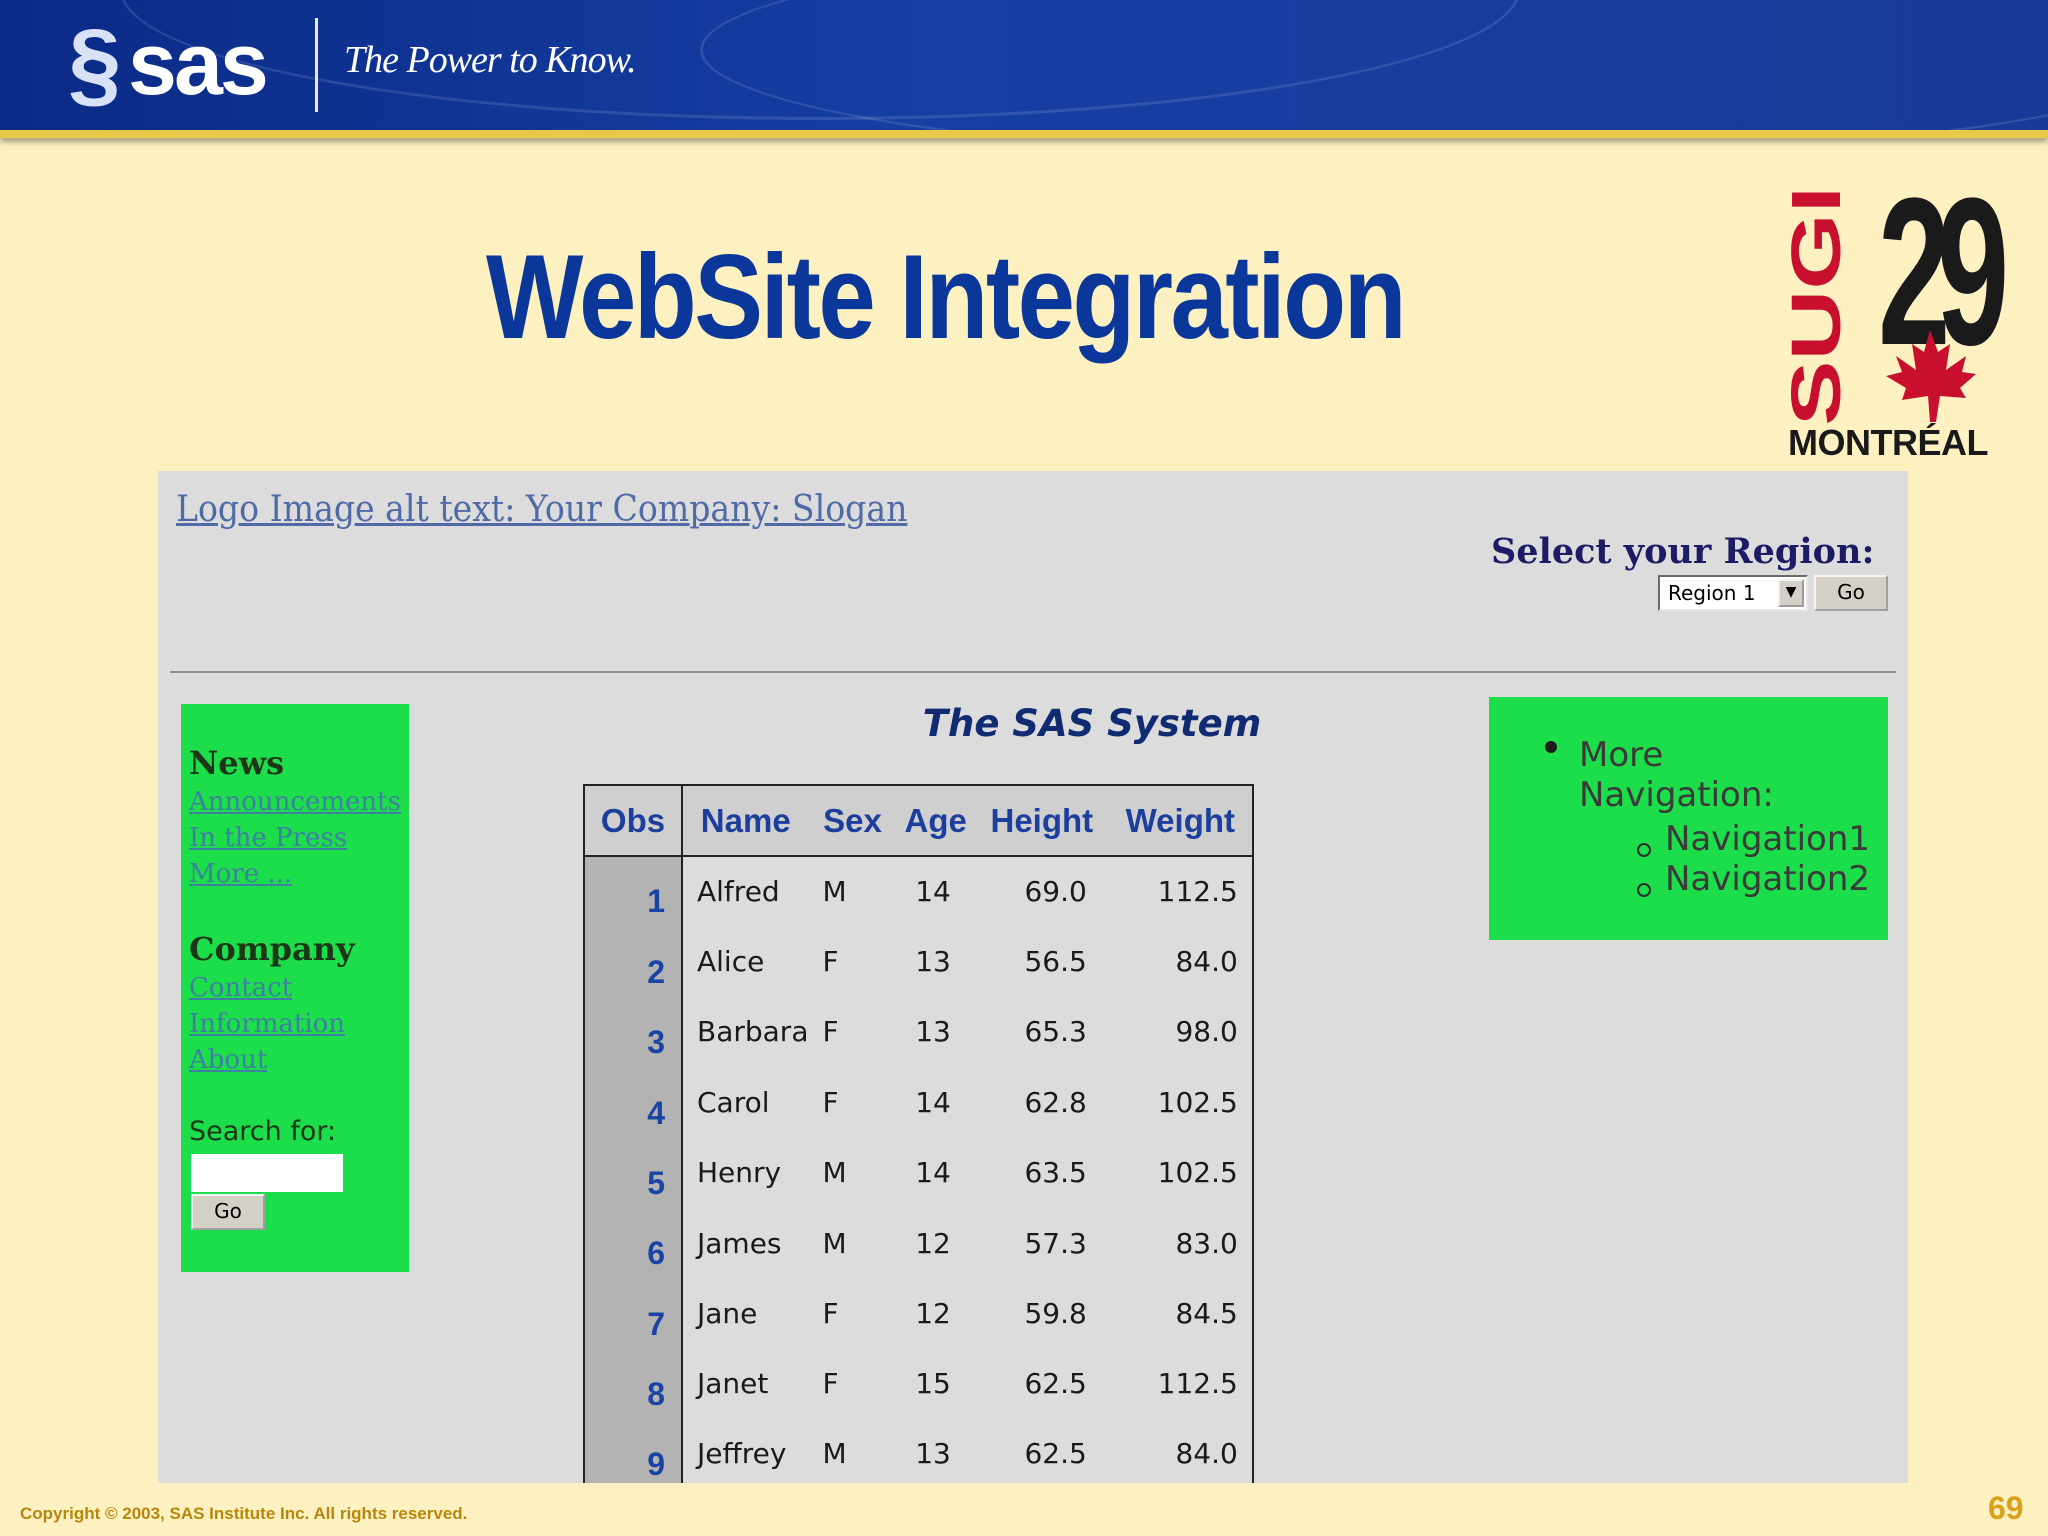 The width and height of the screenshot is (2048, 1536). What do you see at coordinates (237, 763) in the screenshot?
I see `nav-heading-news: News` at bounding box center [237, 763].